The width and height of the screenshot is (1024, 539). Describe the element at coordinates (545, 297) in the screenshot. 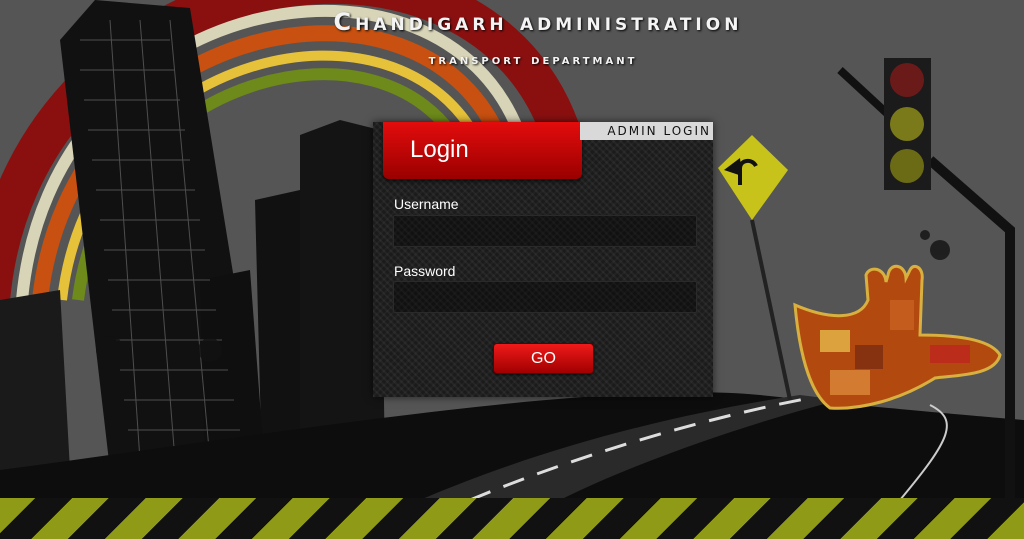

I see `password-input` at that location.